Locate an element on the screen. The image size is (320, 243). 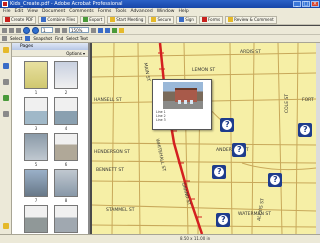
save-icon is located at coordinates (4, 30).